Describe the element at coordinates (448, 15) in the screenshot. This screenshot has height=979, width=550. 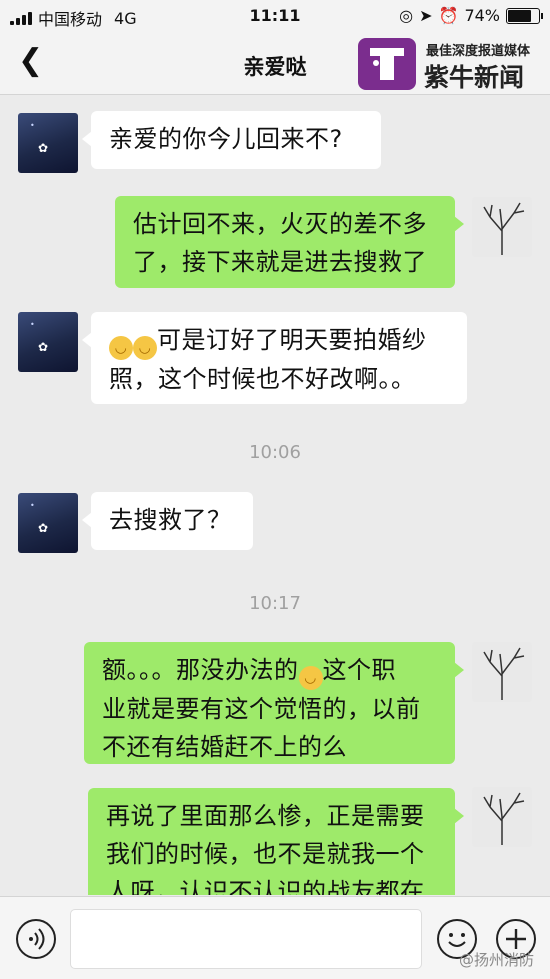
I see `alarm-icon: ⏰` at that location.